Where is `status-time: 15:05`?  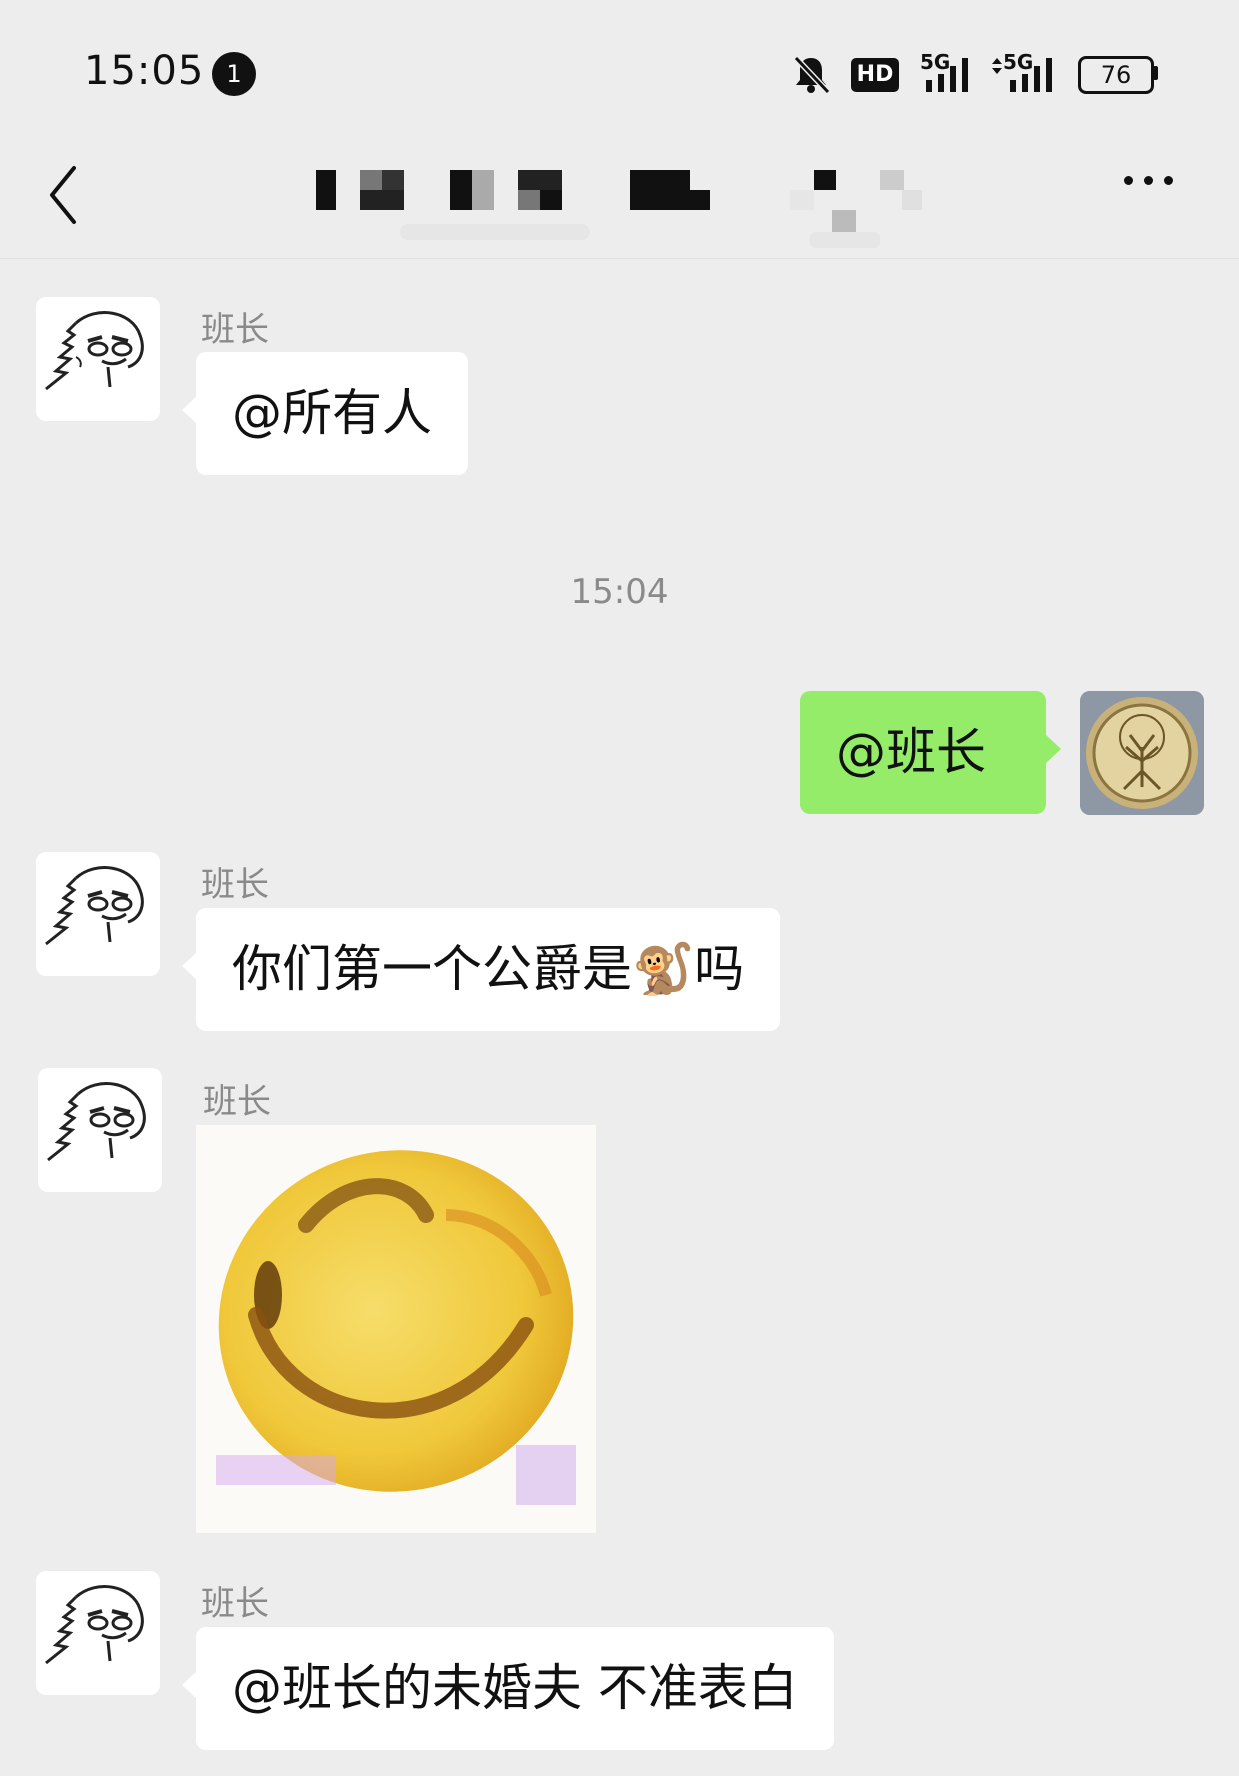 status-time: 15:05 is located at coordinates (144, 71).